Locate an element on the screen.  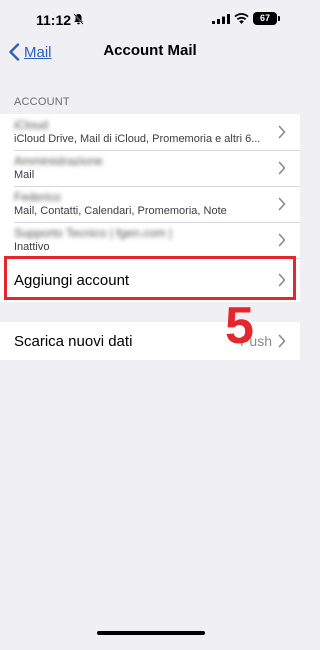
home-indicator is located at coordinates (151, 633).